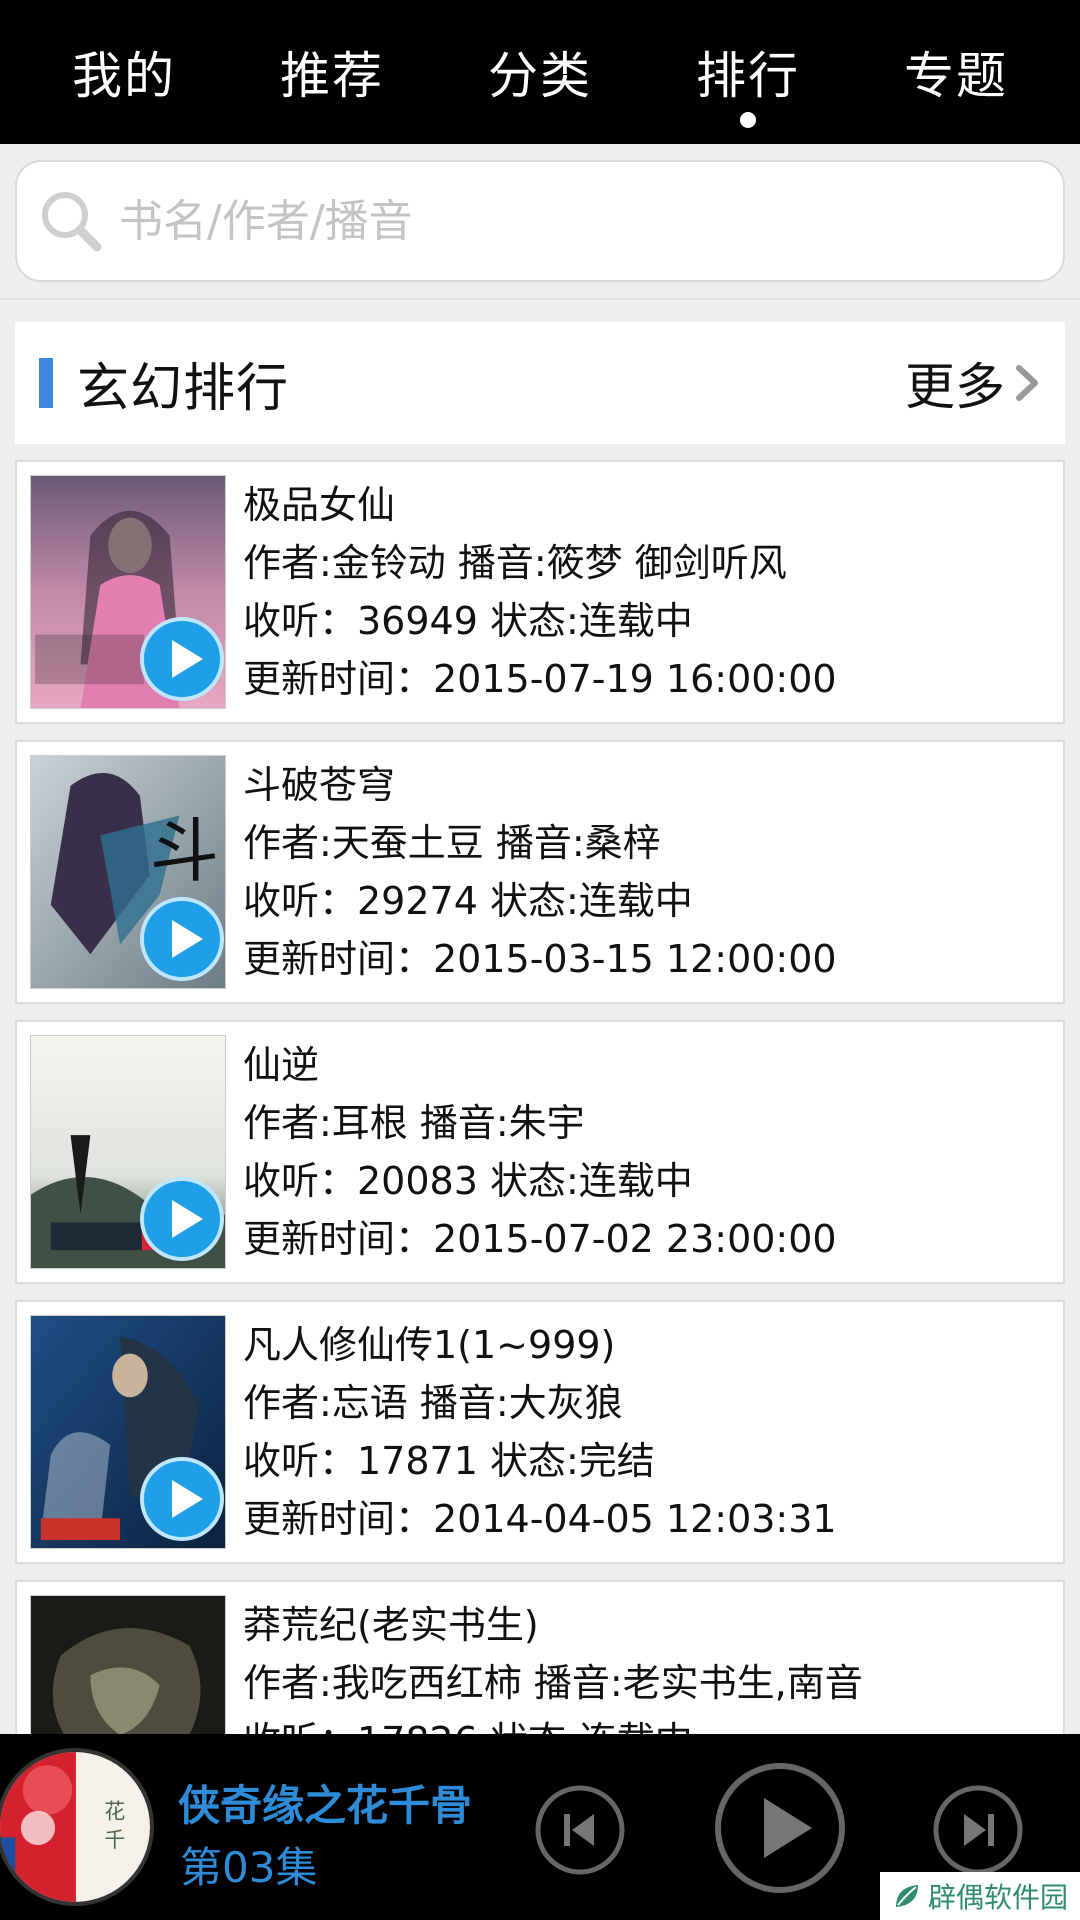 This screenshot has height=1920, width=1080. I want to click on tab-label: 专题, so click(956, 76).